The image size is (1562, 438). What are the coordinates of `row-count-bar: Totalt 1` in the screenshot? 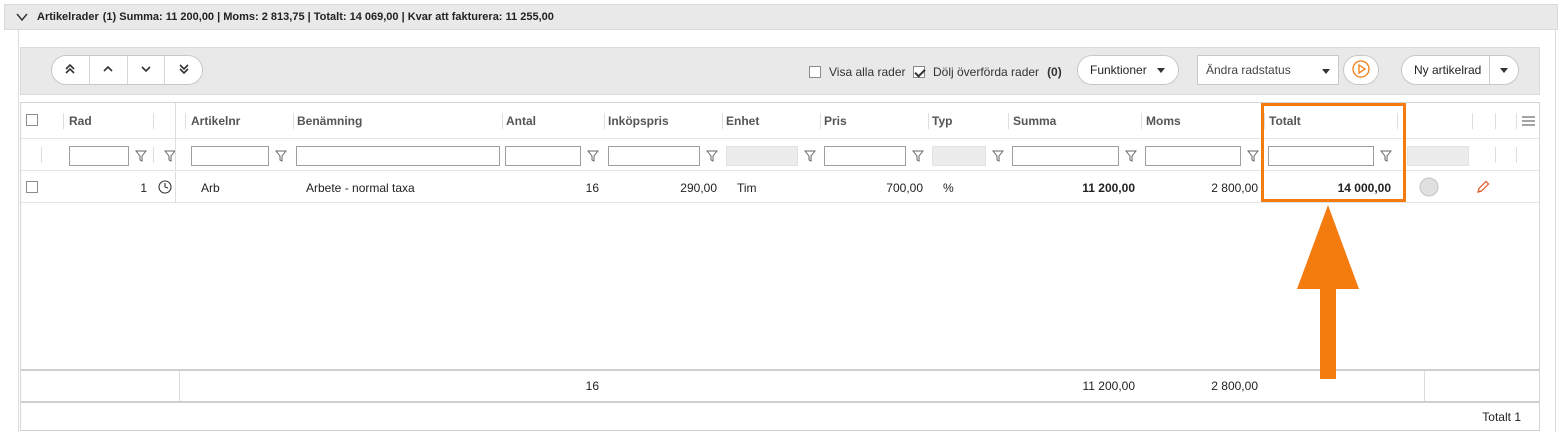 It's located at (780, 417).